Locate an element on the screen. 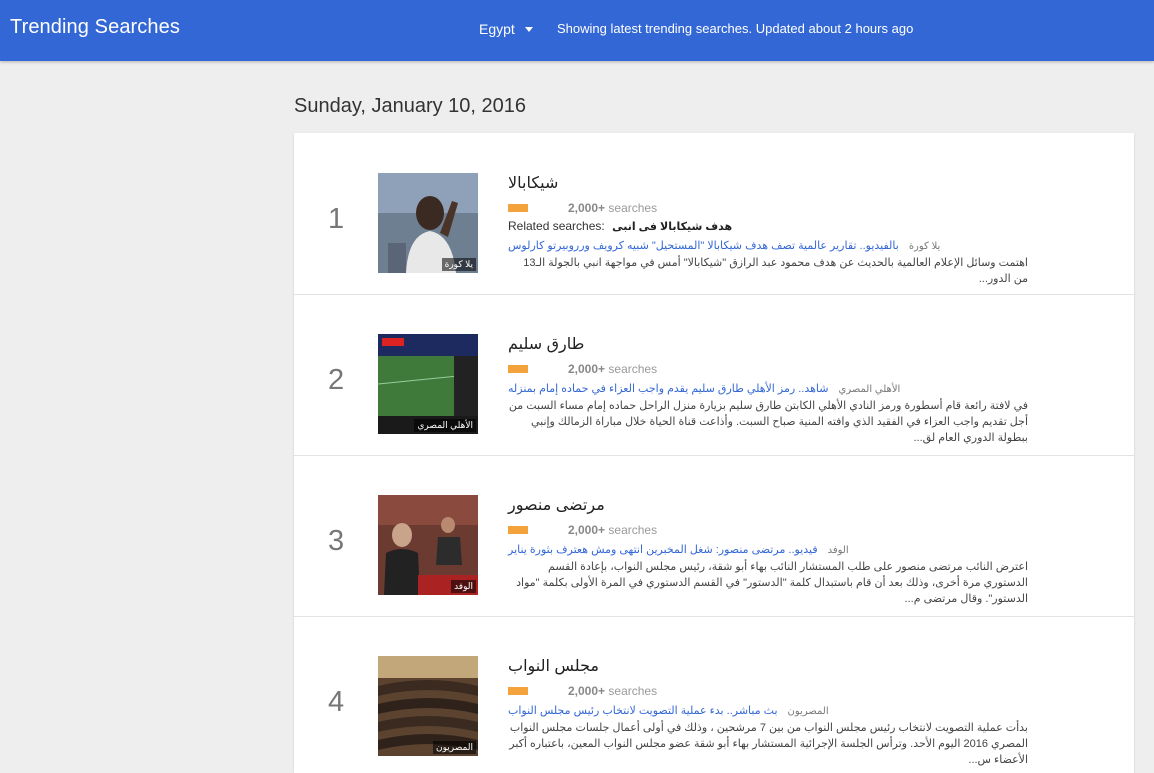 The width and height of the screenshot is (1154, 773). trend-query-link: طارق سليم is located at coordinates (778, 344).